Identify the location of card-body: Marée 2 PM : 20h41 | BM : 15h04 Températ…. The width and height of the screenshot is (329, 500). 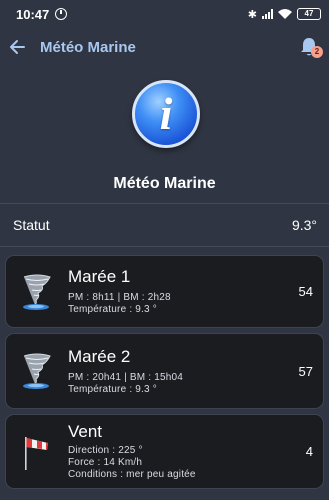
(179, 371).